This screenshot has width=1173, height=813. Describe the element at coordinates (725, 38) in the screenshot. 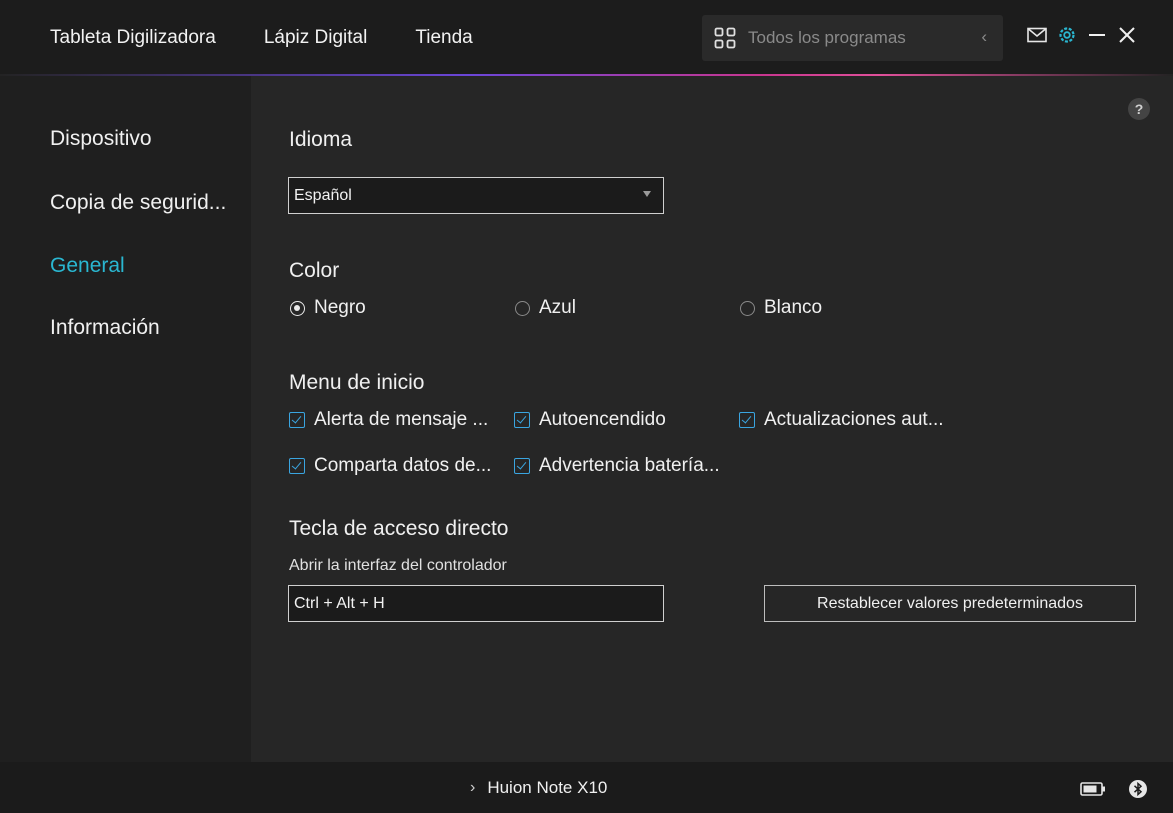

I see `grid-icon` at that location.